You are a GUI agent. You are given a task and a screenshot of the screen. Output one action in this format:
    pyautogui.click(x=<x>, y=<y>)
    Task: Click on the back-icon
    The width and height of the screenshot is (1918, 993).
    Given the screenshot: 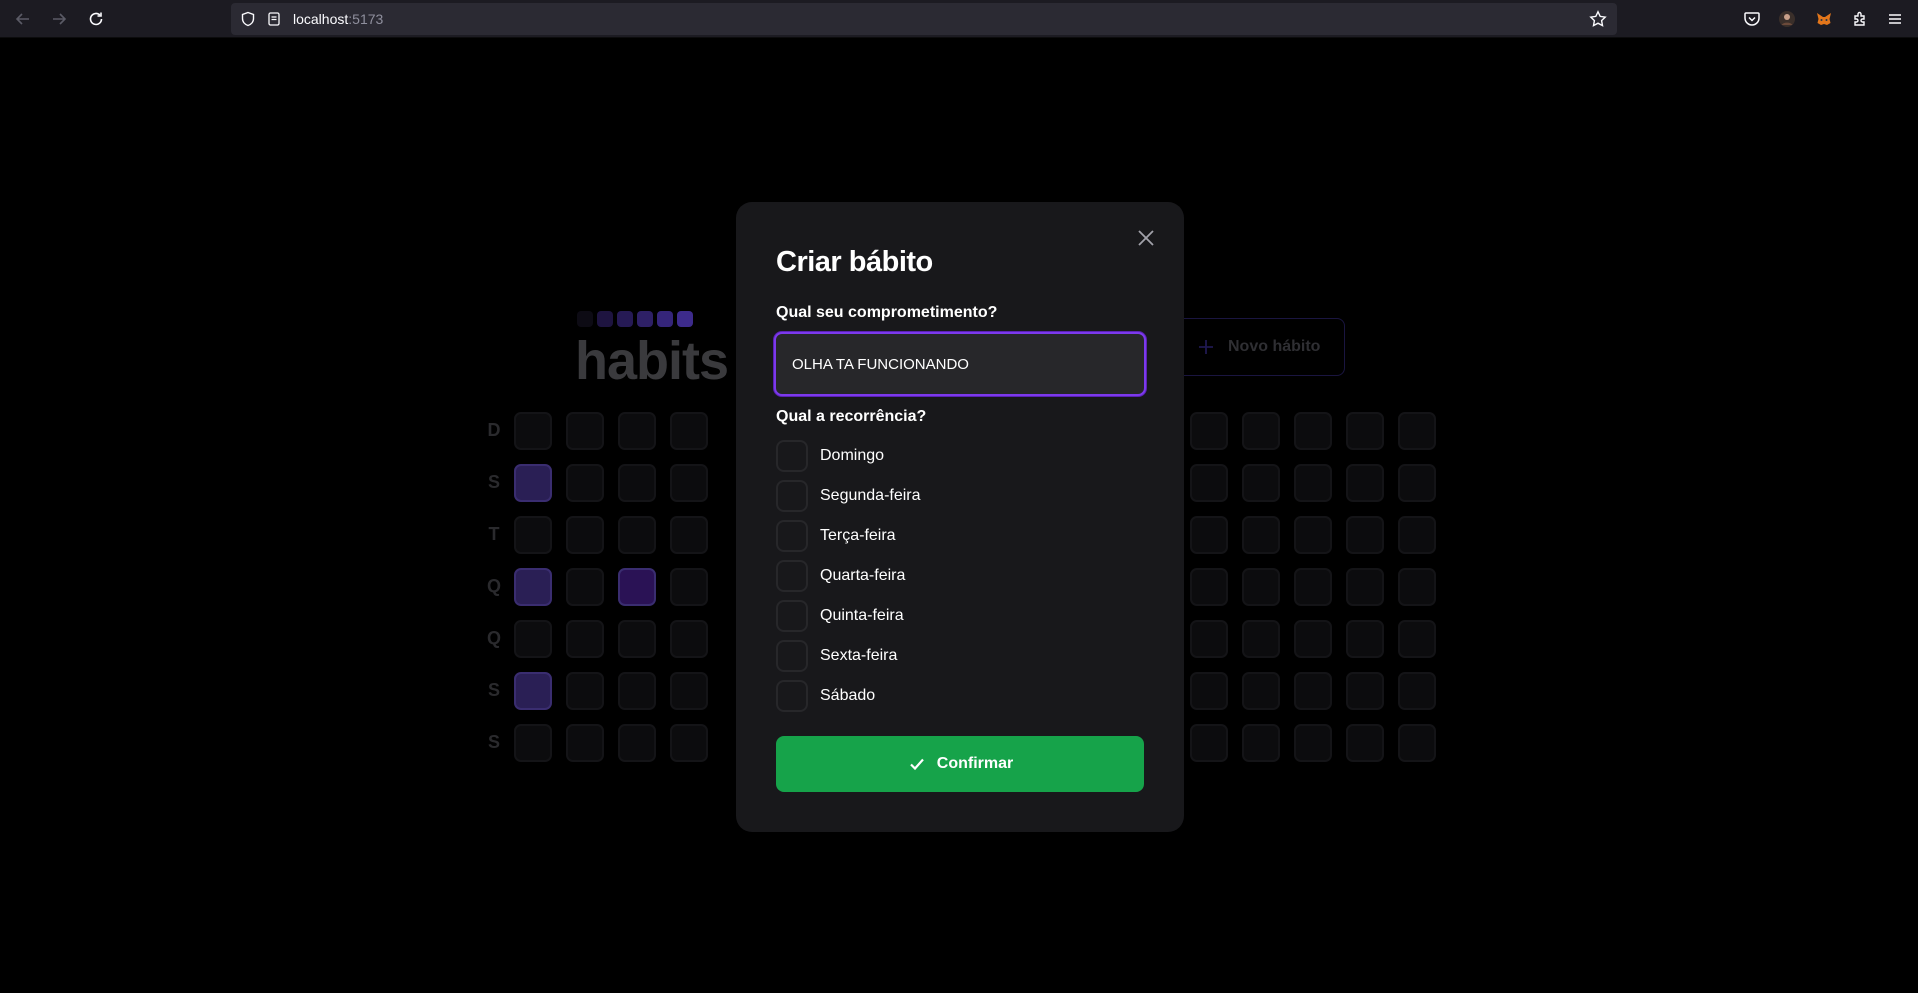 What is the action you would take?
    pyautogui.click(x=23, y=19)
    